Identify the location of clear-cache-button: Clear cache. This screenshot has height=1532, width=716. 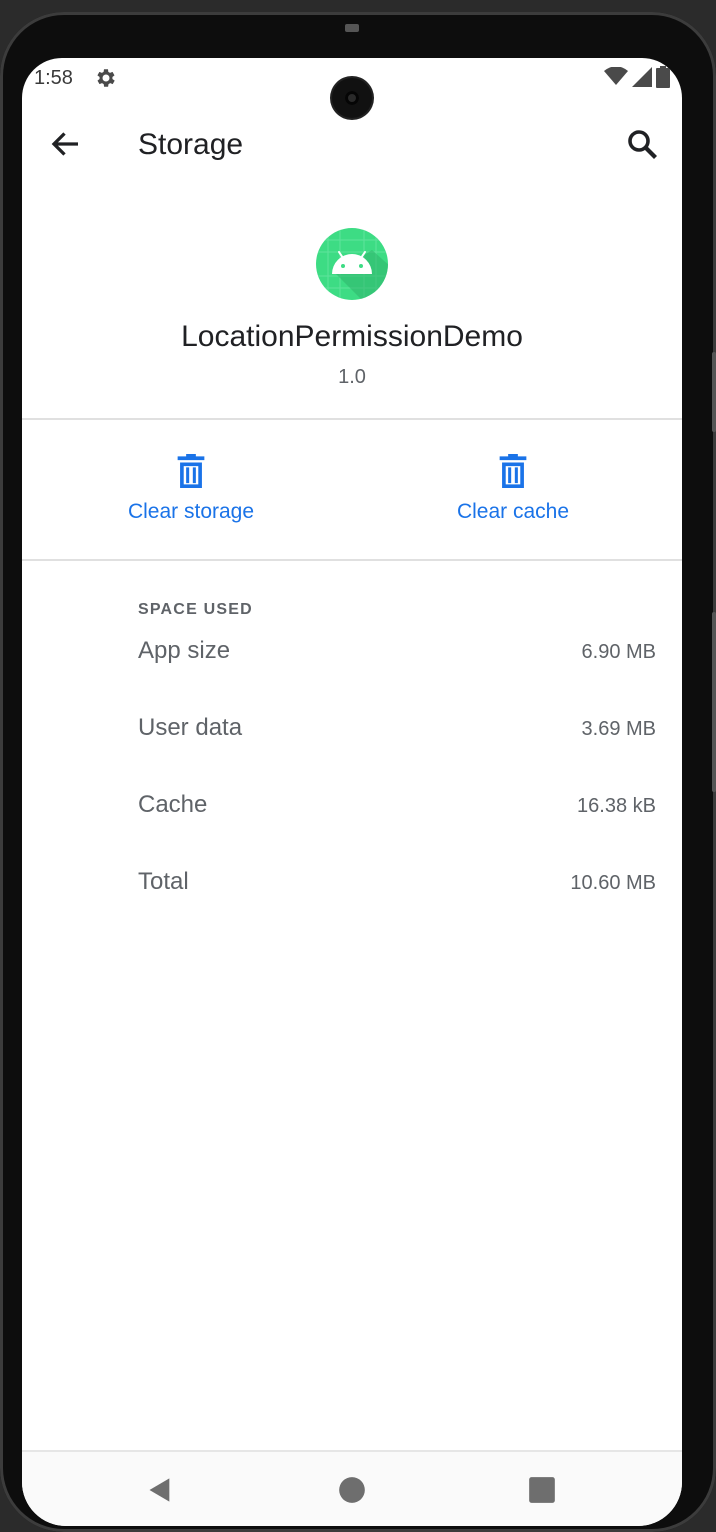
(513, 502).